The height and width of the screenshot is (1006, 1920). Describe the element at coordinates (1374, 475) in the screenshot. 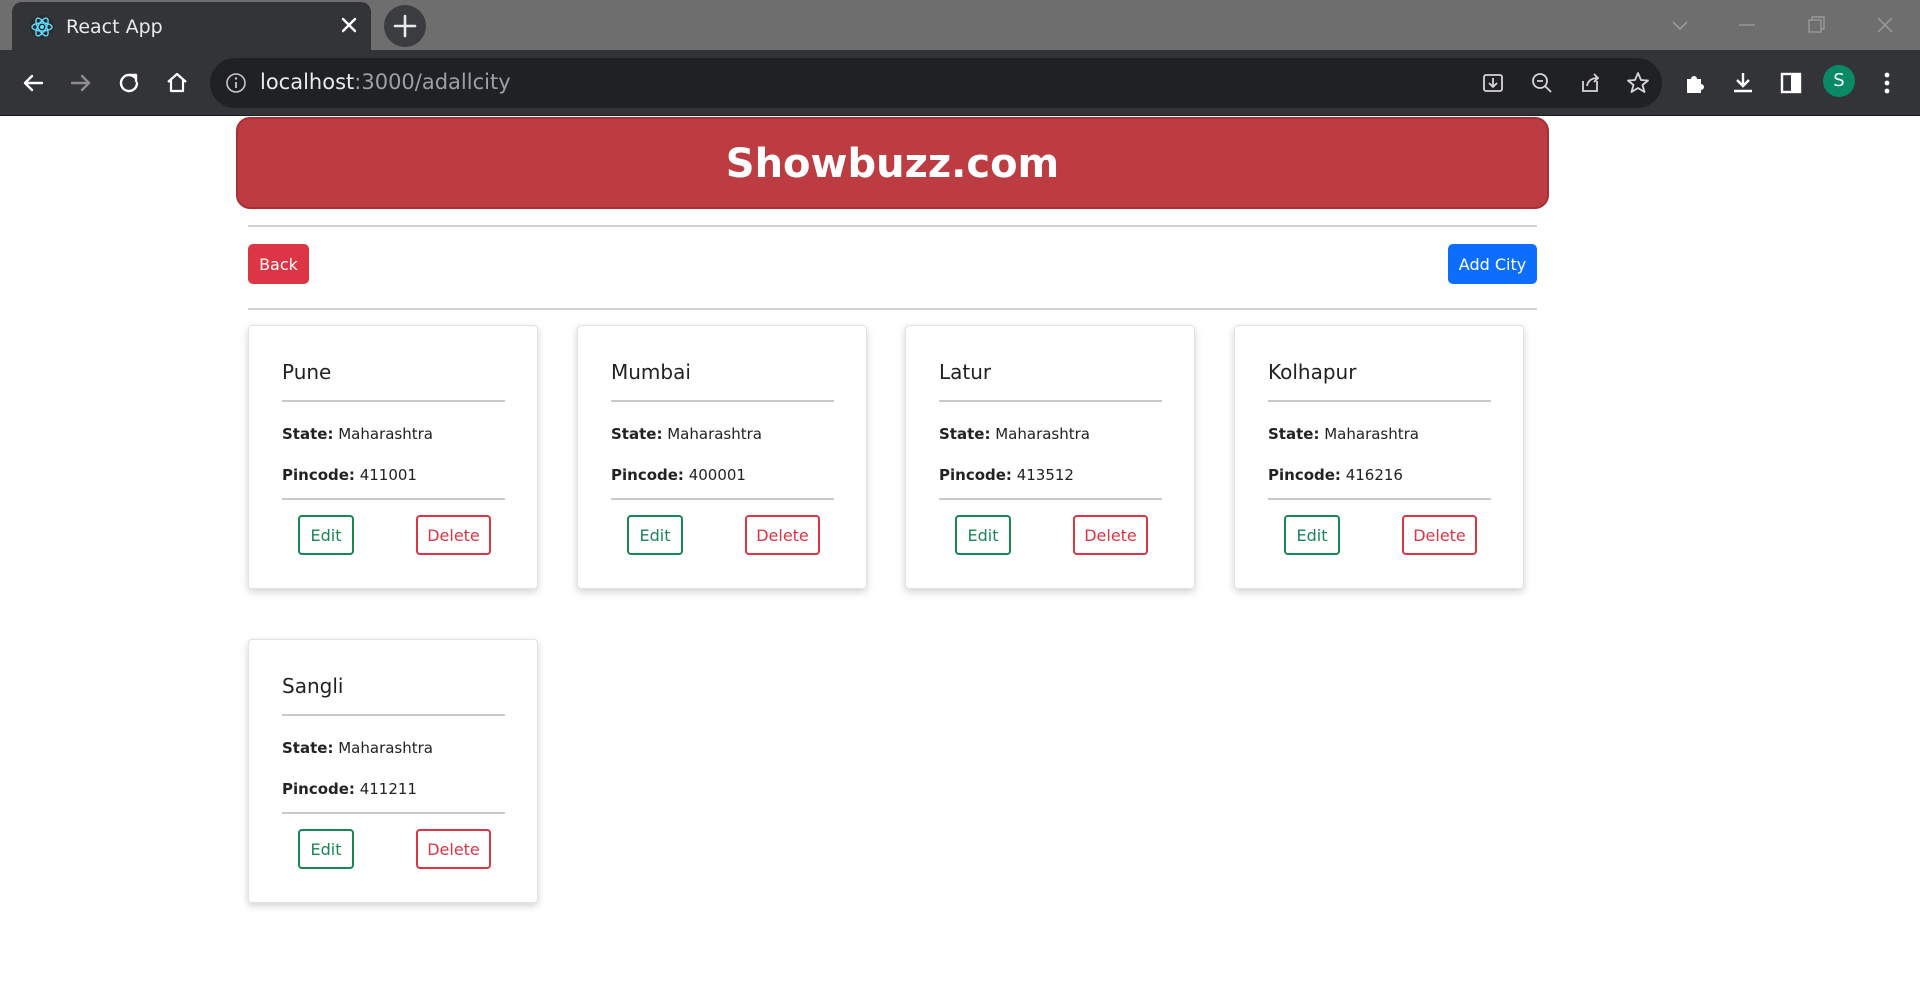

I see `pincode-value: 416216` at that location.